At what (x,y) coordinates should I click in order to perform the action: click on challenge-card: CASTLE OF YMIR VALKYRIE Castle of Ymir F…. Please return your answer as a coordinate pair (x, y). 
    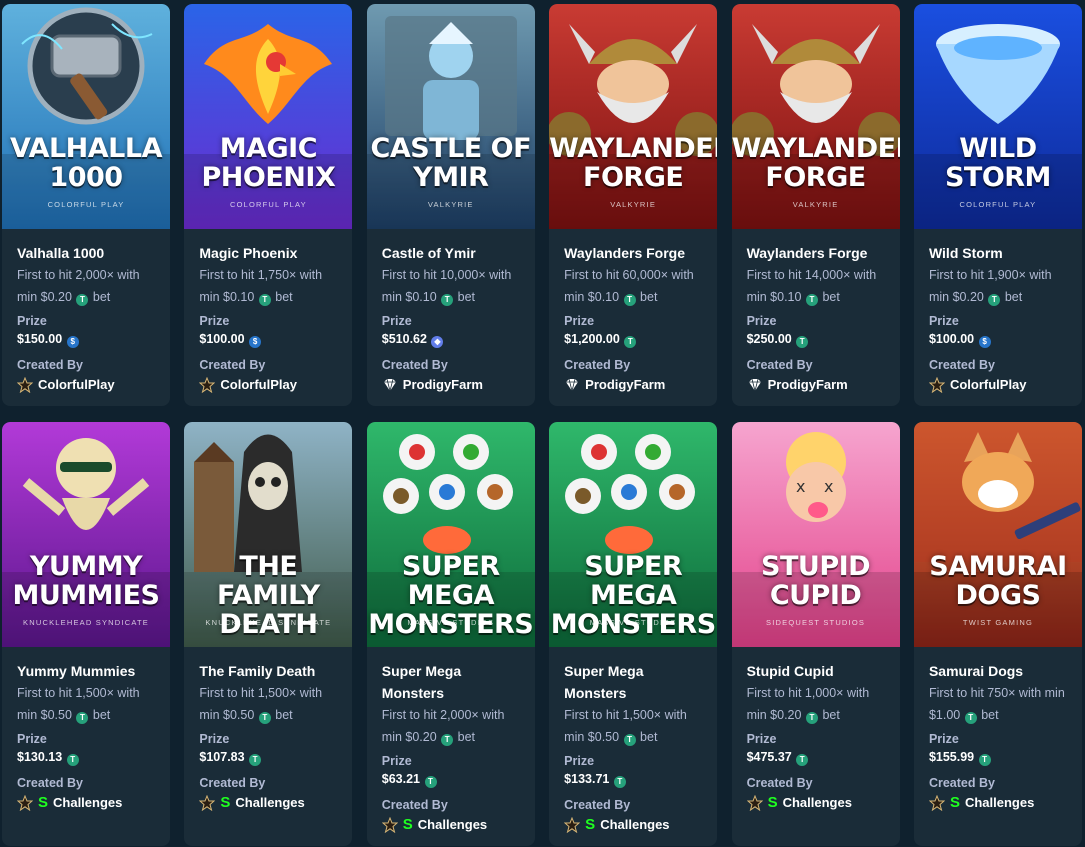
    Looking at the image, I should click on (450, 205).